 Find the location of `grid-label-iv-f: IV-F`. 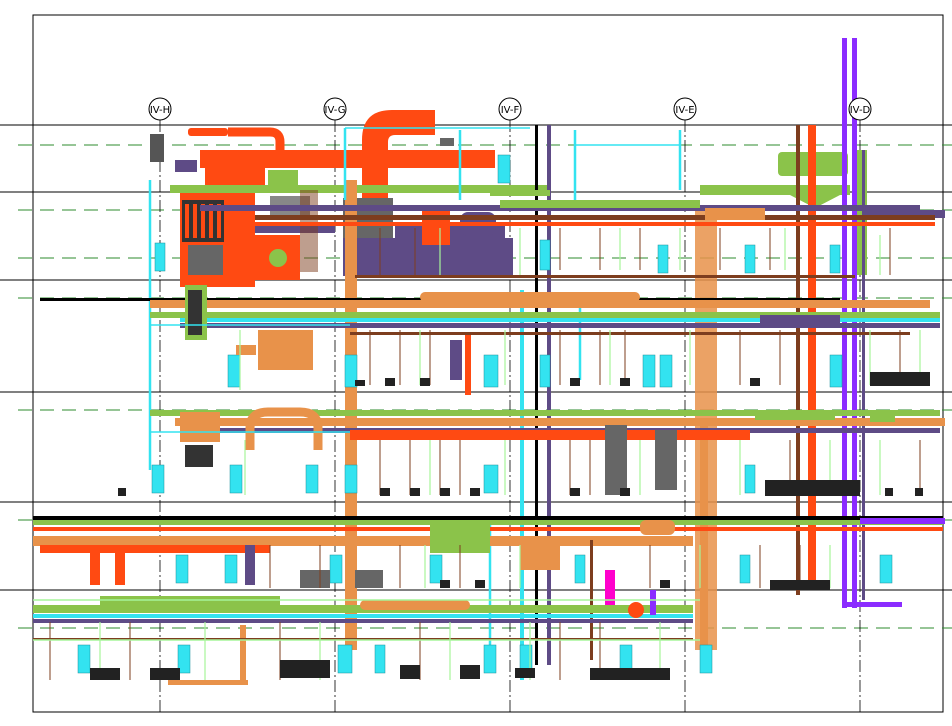

grid-label-iv-f: IV-F is located at coordinates (510, 110).